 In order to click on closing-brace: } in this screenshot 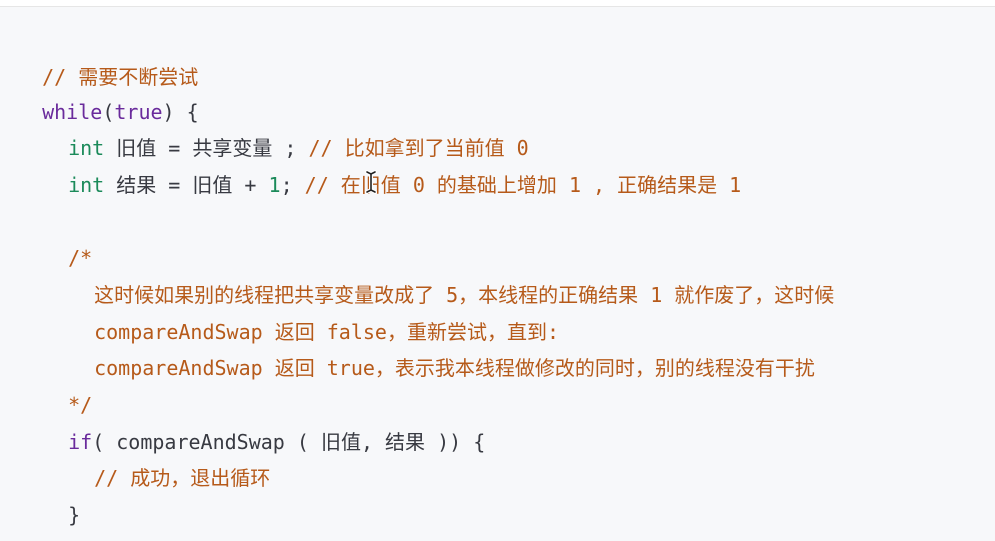, I will do `click(74, 515)`.